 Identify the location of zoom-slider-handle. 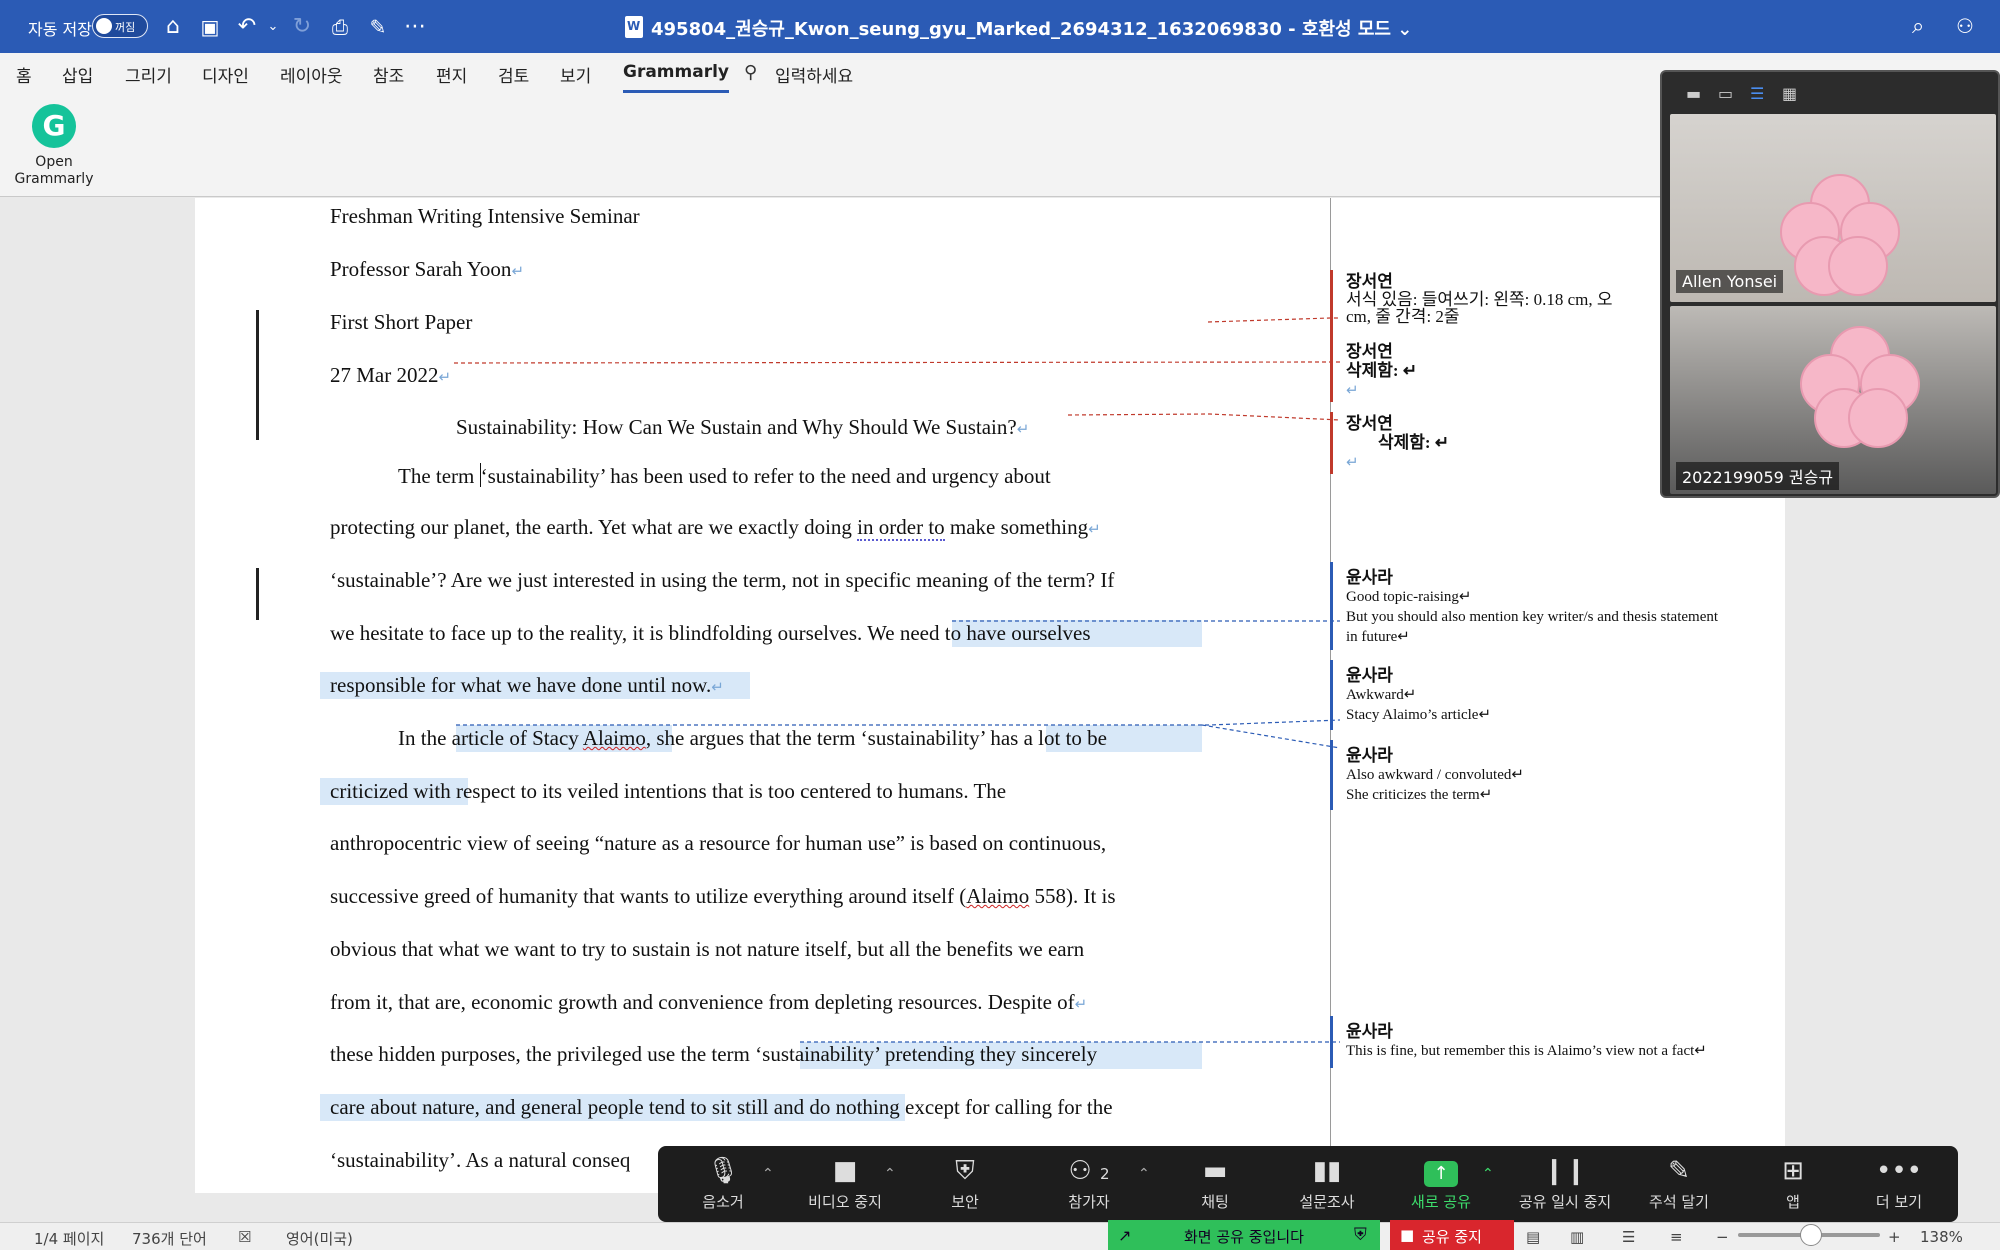
(1811, 1235).